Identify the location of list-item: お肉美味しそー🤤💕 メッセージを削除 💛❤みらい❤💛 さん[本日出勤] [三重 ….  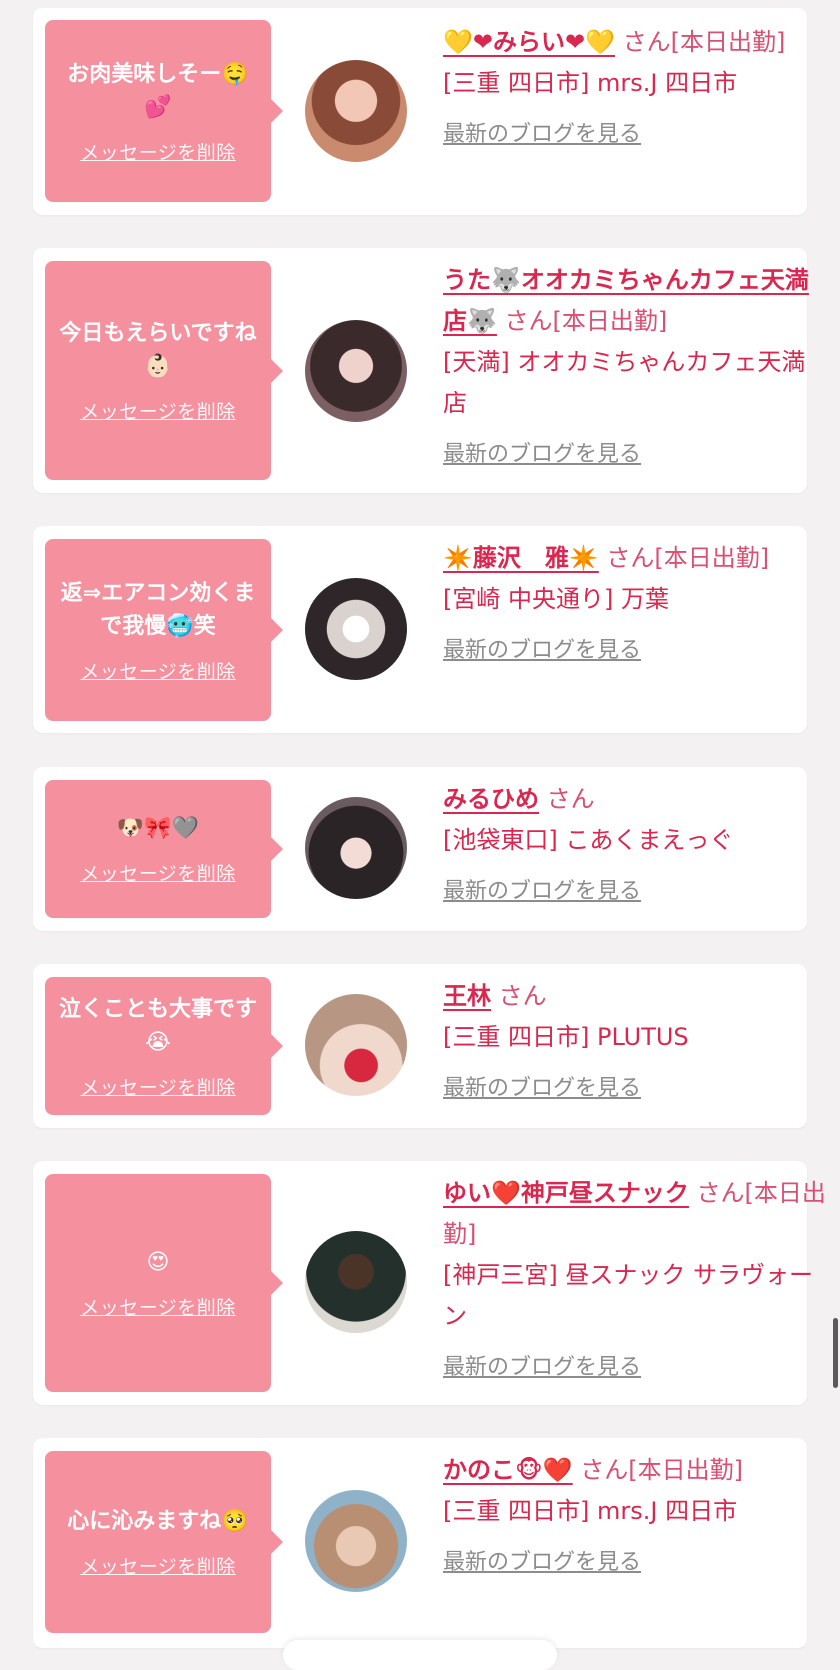
(420, 111).